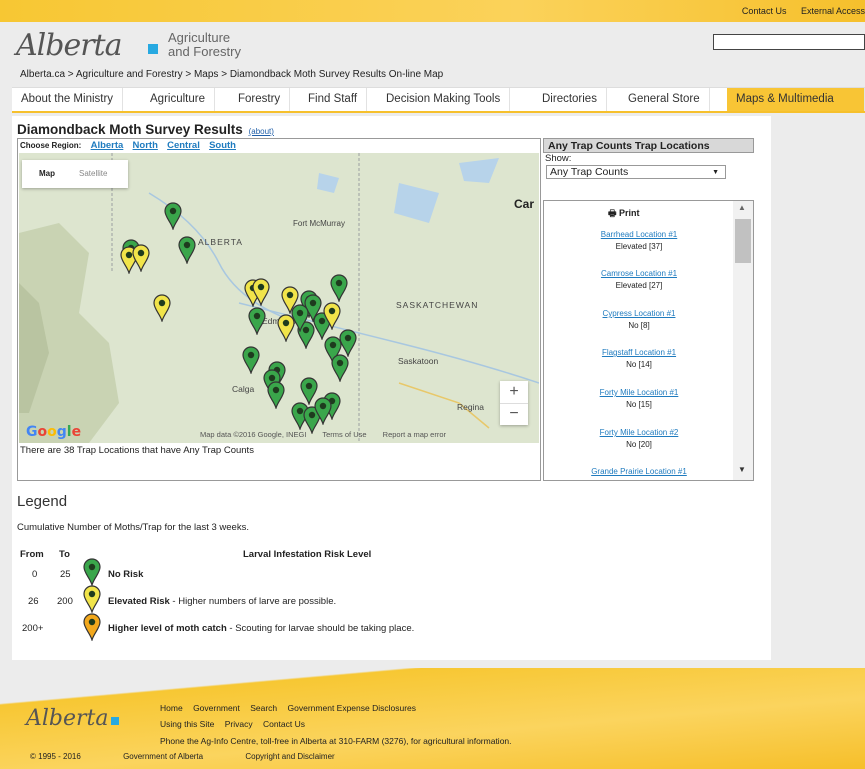 Image resolution: width=865 pixels, height=769 pixels. What do you see at coordinates (307, 554) in the screenshot?
I see `legend-col-risk: Larval Infestation Risk Level` at bounding box center [307, 554].